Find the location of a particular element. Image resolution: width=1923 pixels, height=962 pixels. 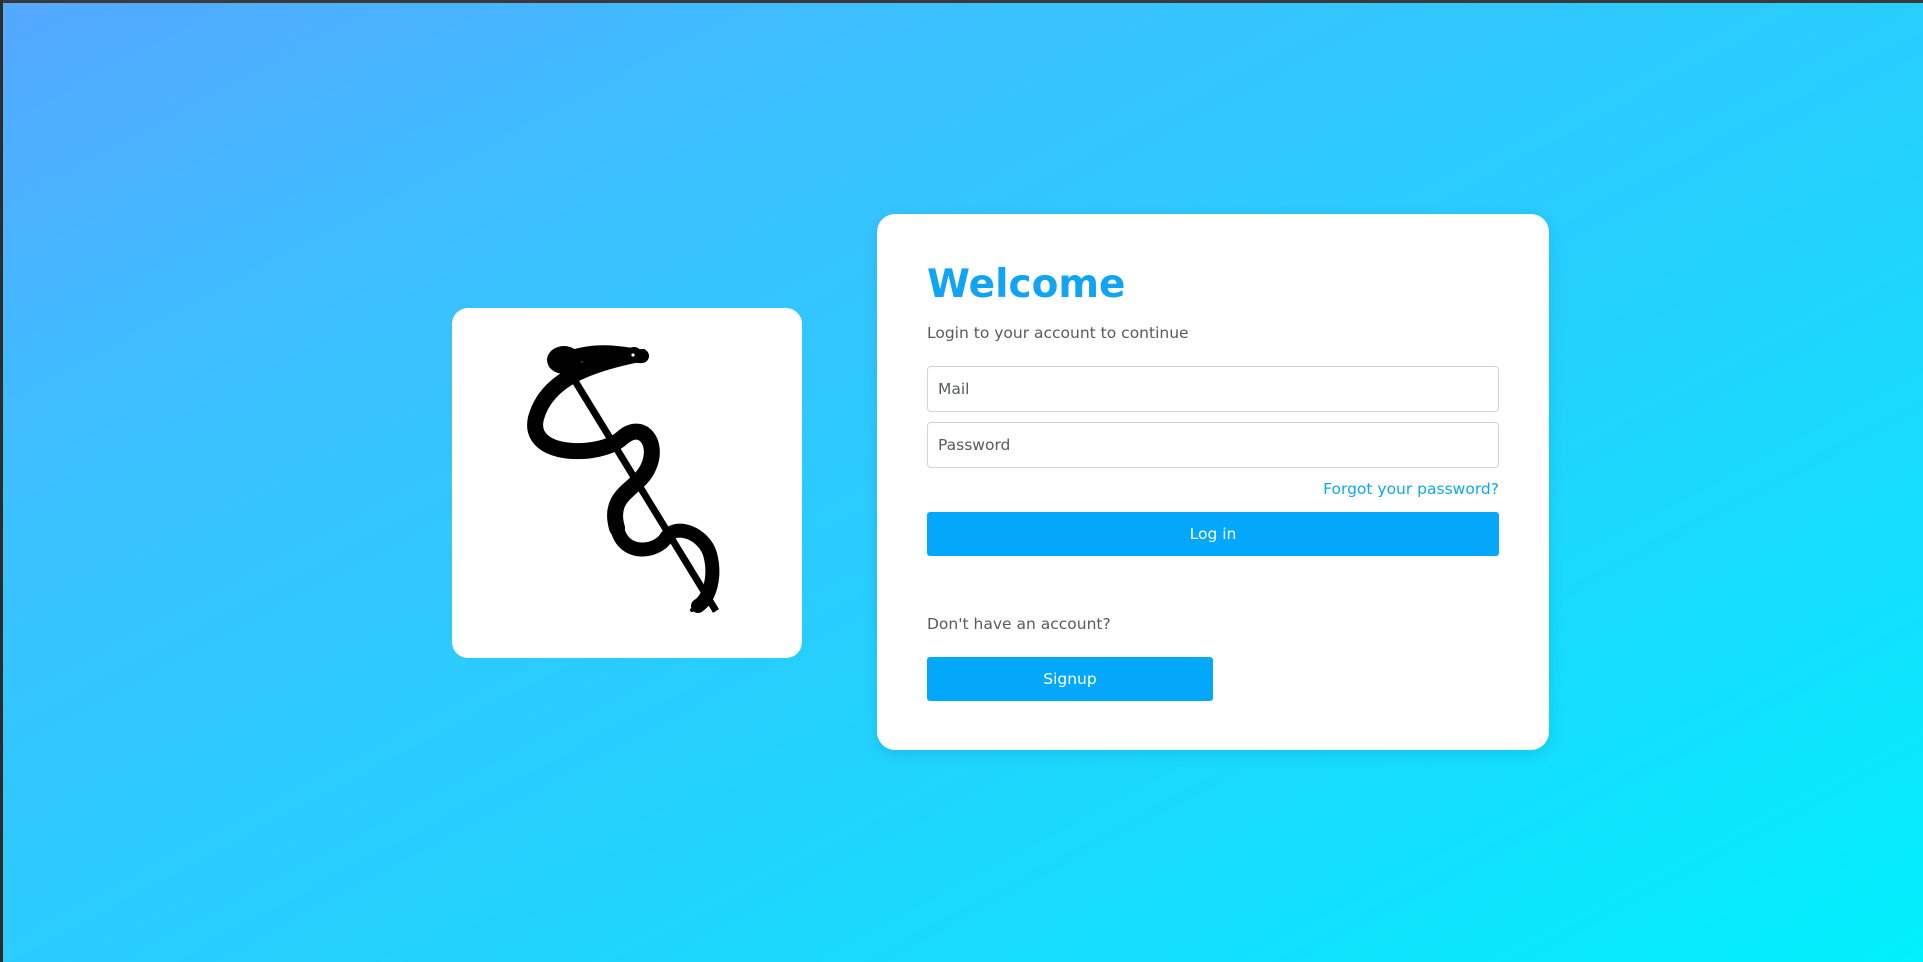

page-title: Welcome is located at coordinates (1026, 284).